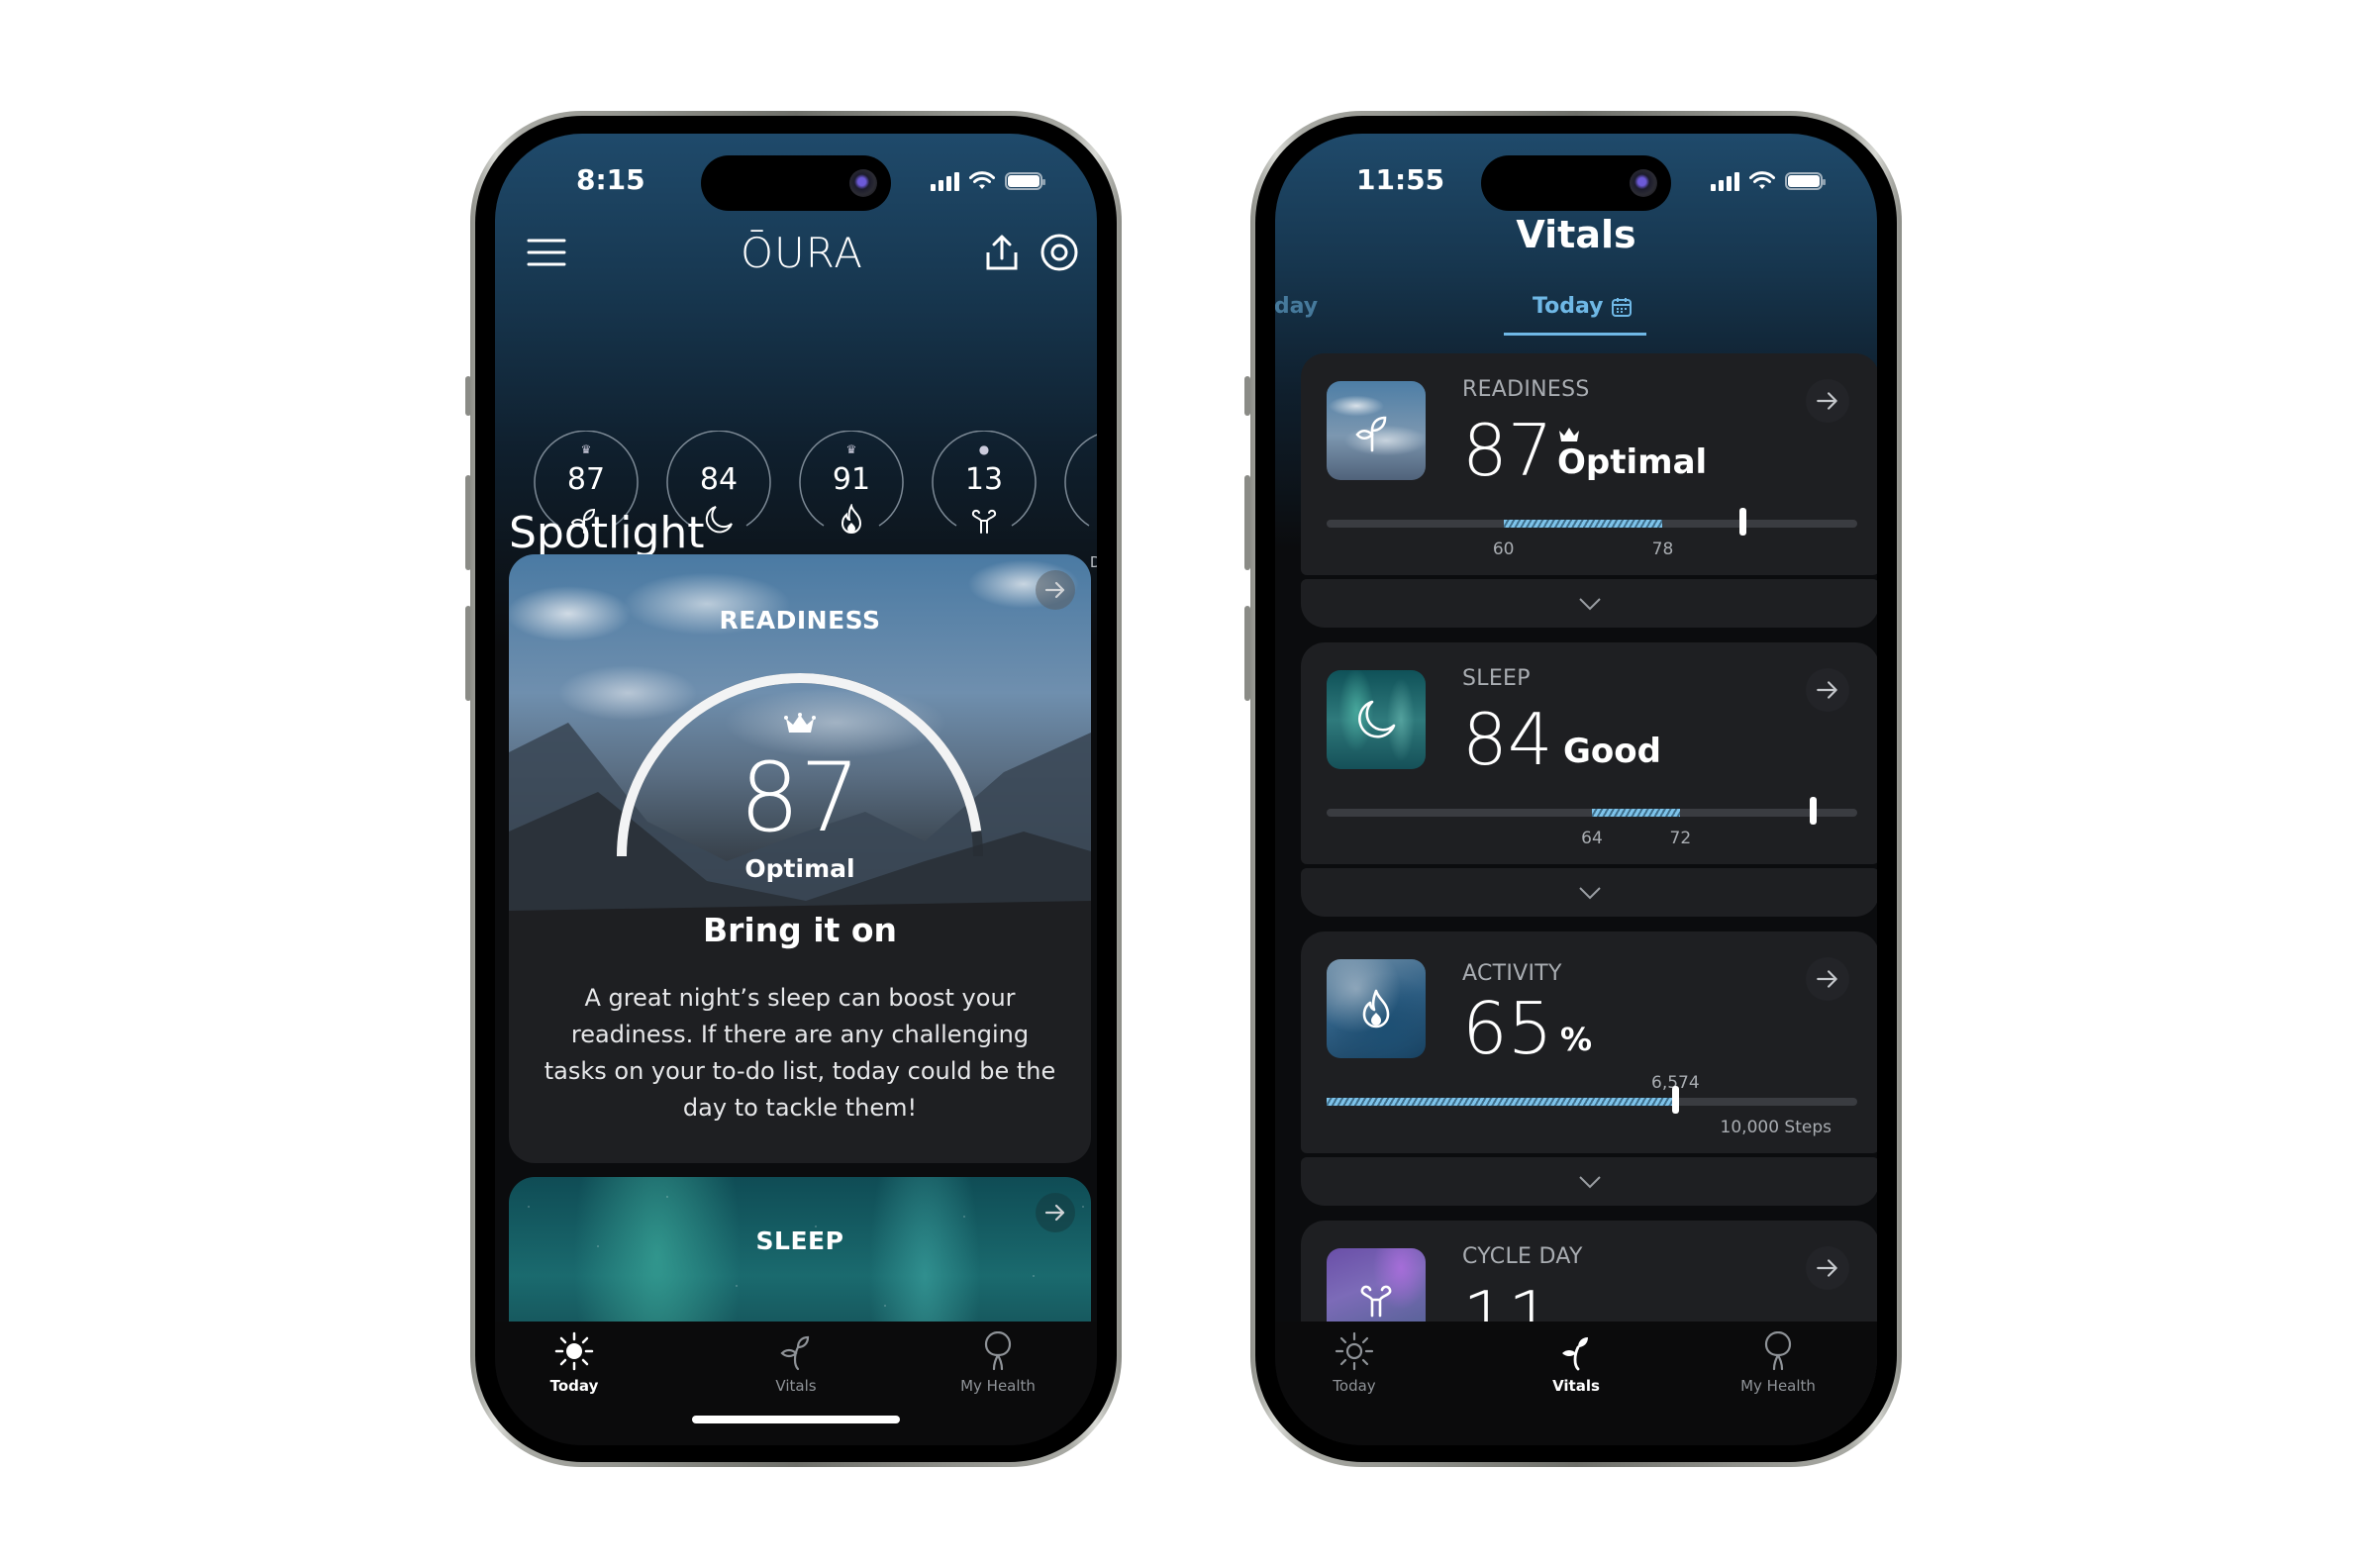 The image size is (2376, 1568). What do you see at coordinates (1576, 234) in the screenshot?
I see `page-title: Vitals` at bounding box center [1576, 234].